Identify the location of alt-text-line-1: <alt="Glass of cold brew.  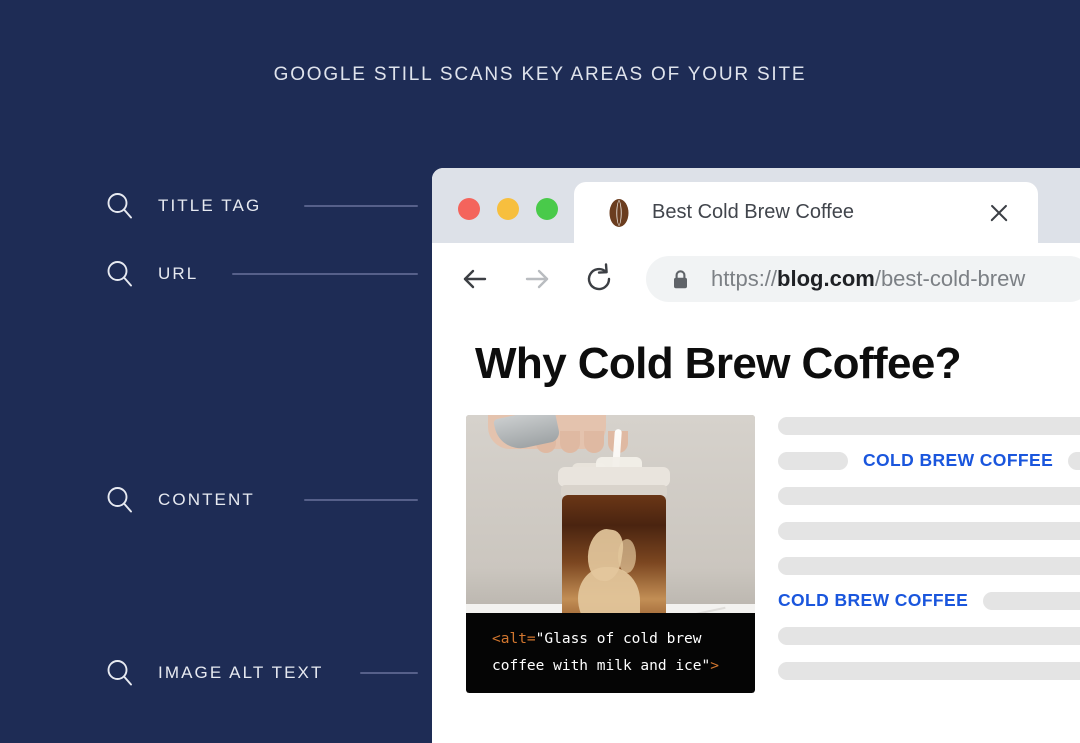
(623, 639).